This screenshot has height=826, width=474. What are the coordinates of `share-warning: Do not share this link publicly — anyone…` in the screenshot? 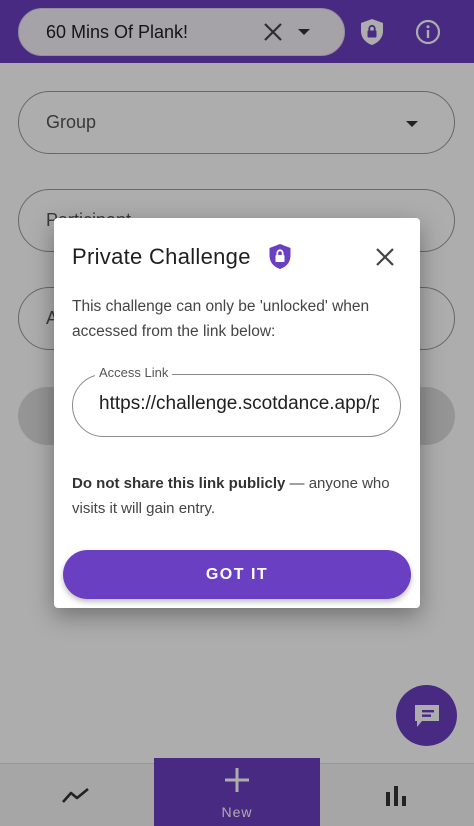 It's located at (237, 496).